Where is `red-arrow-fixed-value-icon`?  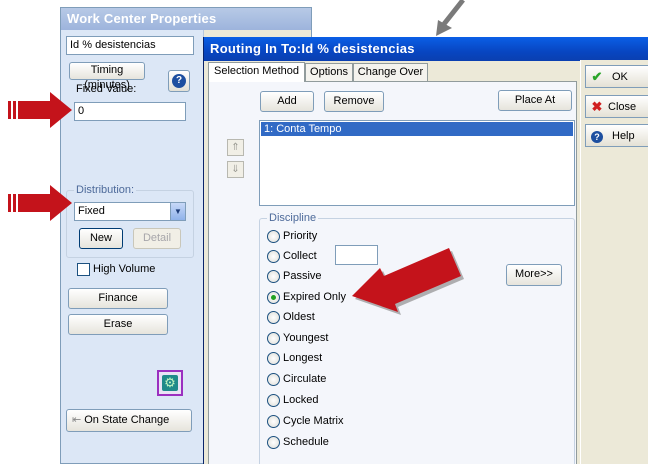 red-arrow-fixed-value-icon is located at coordinates (40, 110).